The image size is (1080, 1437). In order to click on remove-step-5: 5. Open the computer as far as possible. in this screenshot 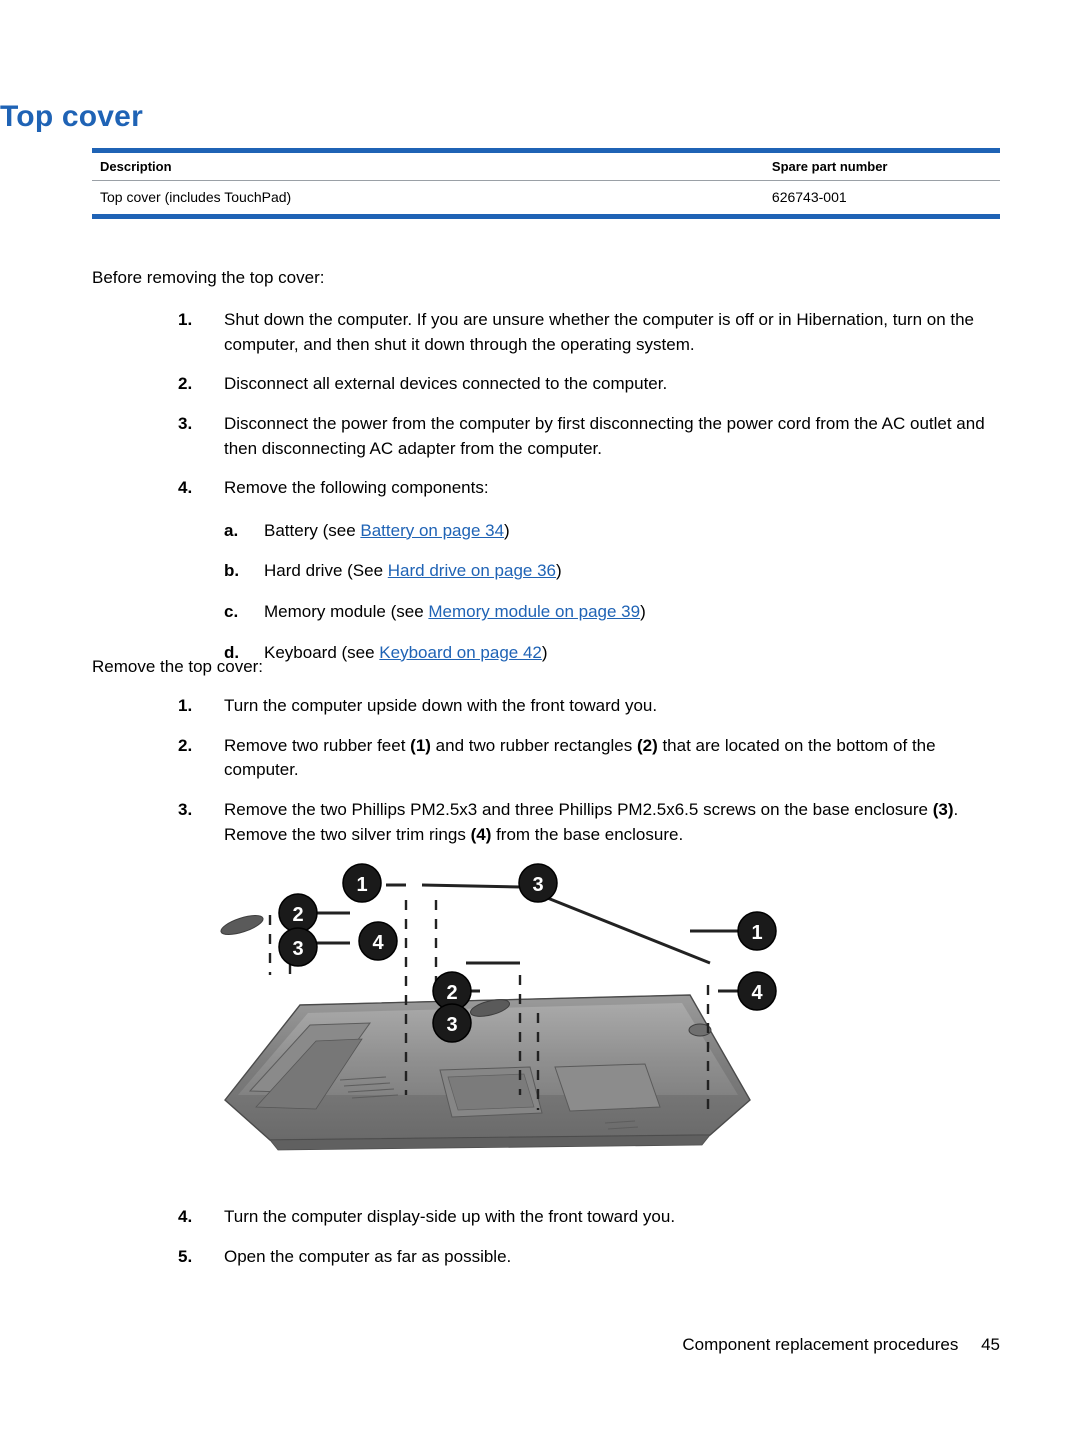, I will do `click(593, 1257)`.